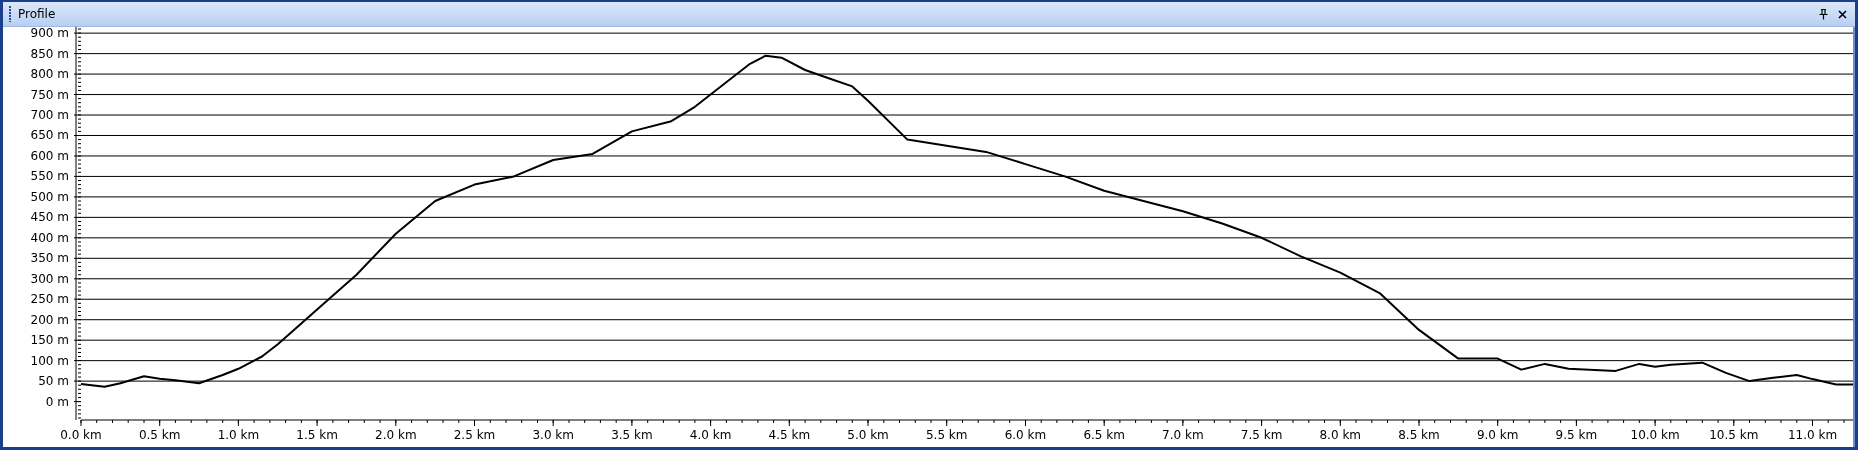 The height and width of the screenshot is (450, 1858). I want to click on axis-label: 450 m, so click(49, 217).